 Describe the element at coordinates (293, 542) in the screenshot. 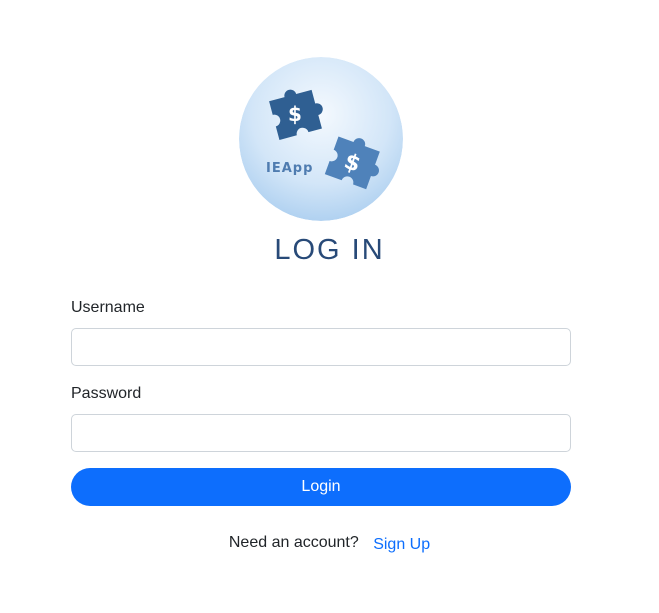

I see `signup-prompt: Need an account?` at that location.